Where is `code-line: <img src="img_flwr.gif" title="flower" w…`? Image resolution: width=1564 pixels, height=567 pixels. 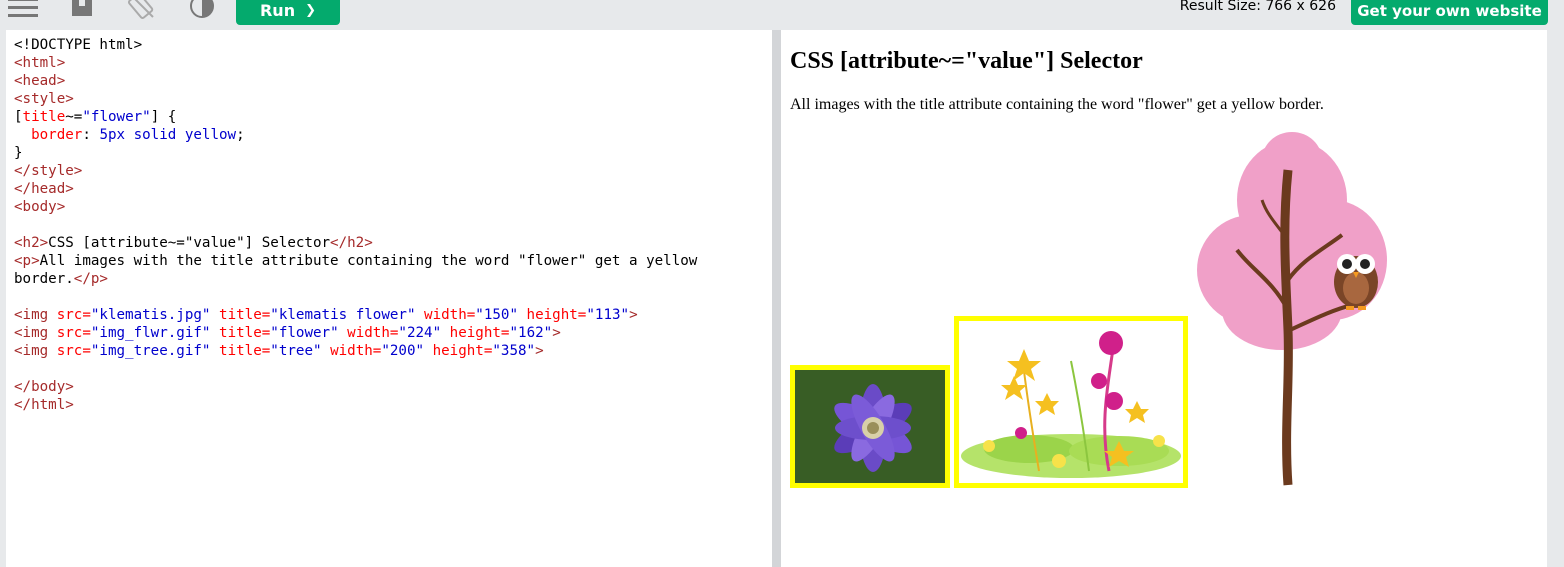 code-line: <img src="img_flwr.gif" title="flower" w… is located at coordinates (393, 333).